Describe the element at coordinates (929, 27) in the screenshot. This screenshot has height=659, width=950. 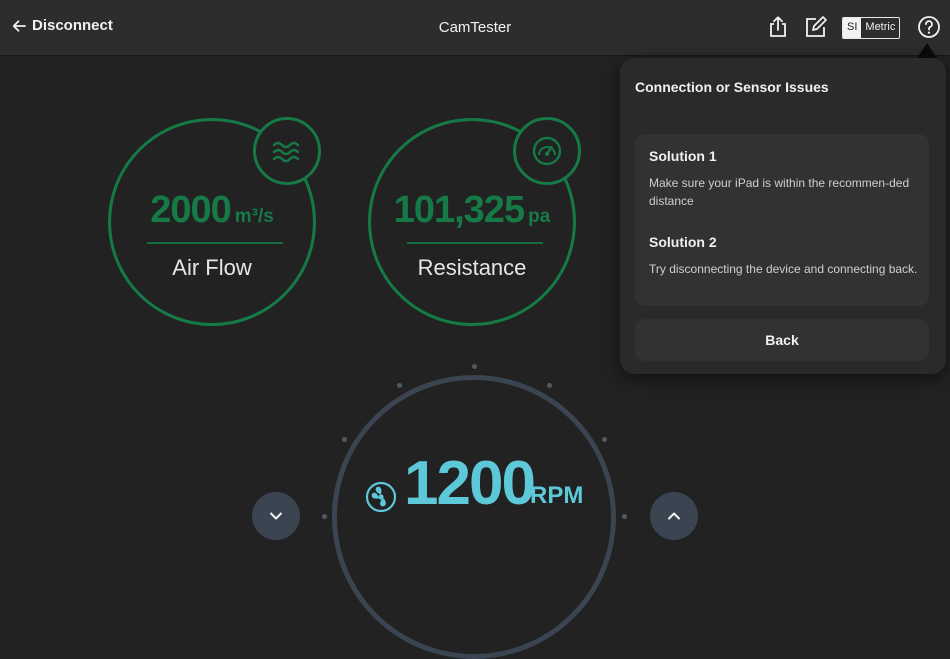
I see `help-icon` at that location.